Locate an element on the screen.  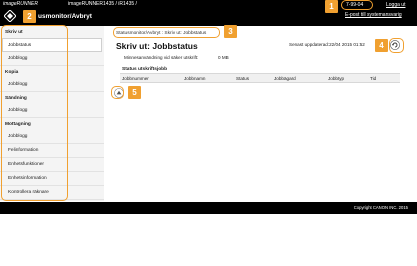
mail-admin-link: E-post till systemansvarig is located at coordinates (373, 15).